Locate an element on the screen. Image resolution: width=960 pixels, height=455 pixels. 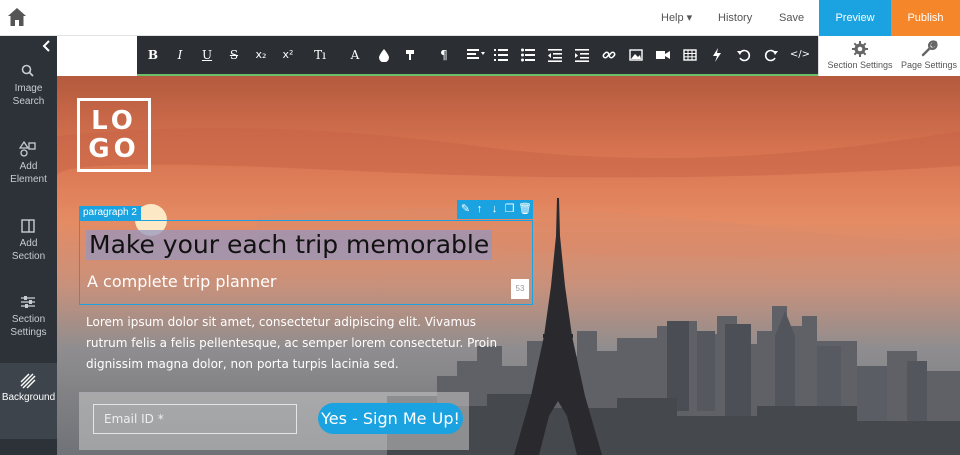
sidebar-item-label: Settings is located at coordinates (28, 332).